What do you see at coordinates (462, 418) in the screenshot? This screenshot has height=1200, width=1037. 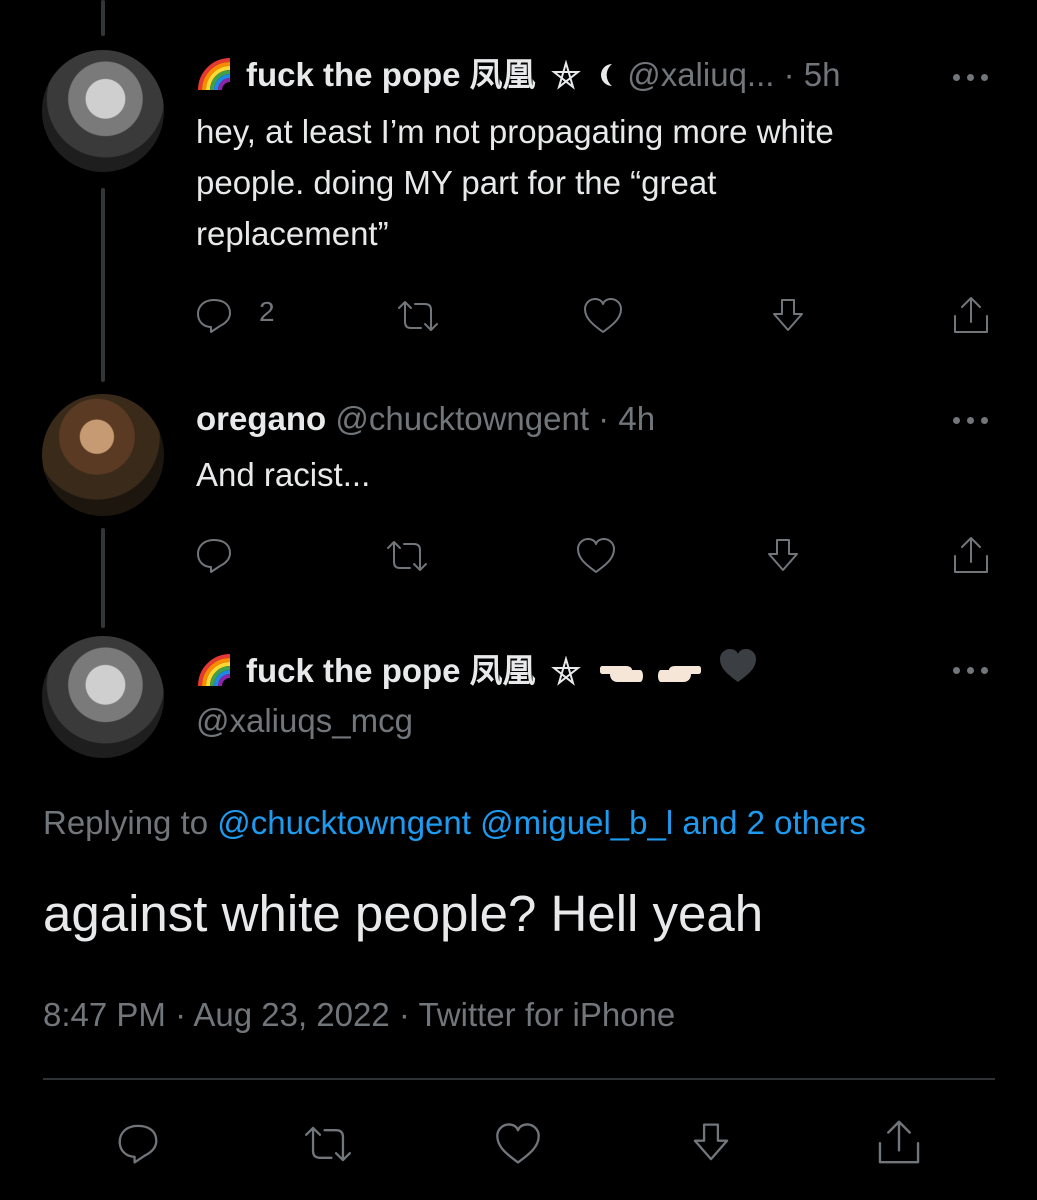 I see `handle: @chucktowngent` at bounding box center [462, 418].